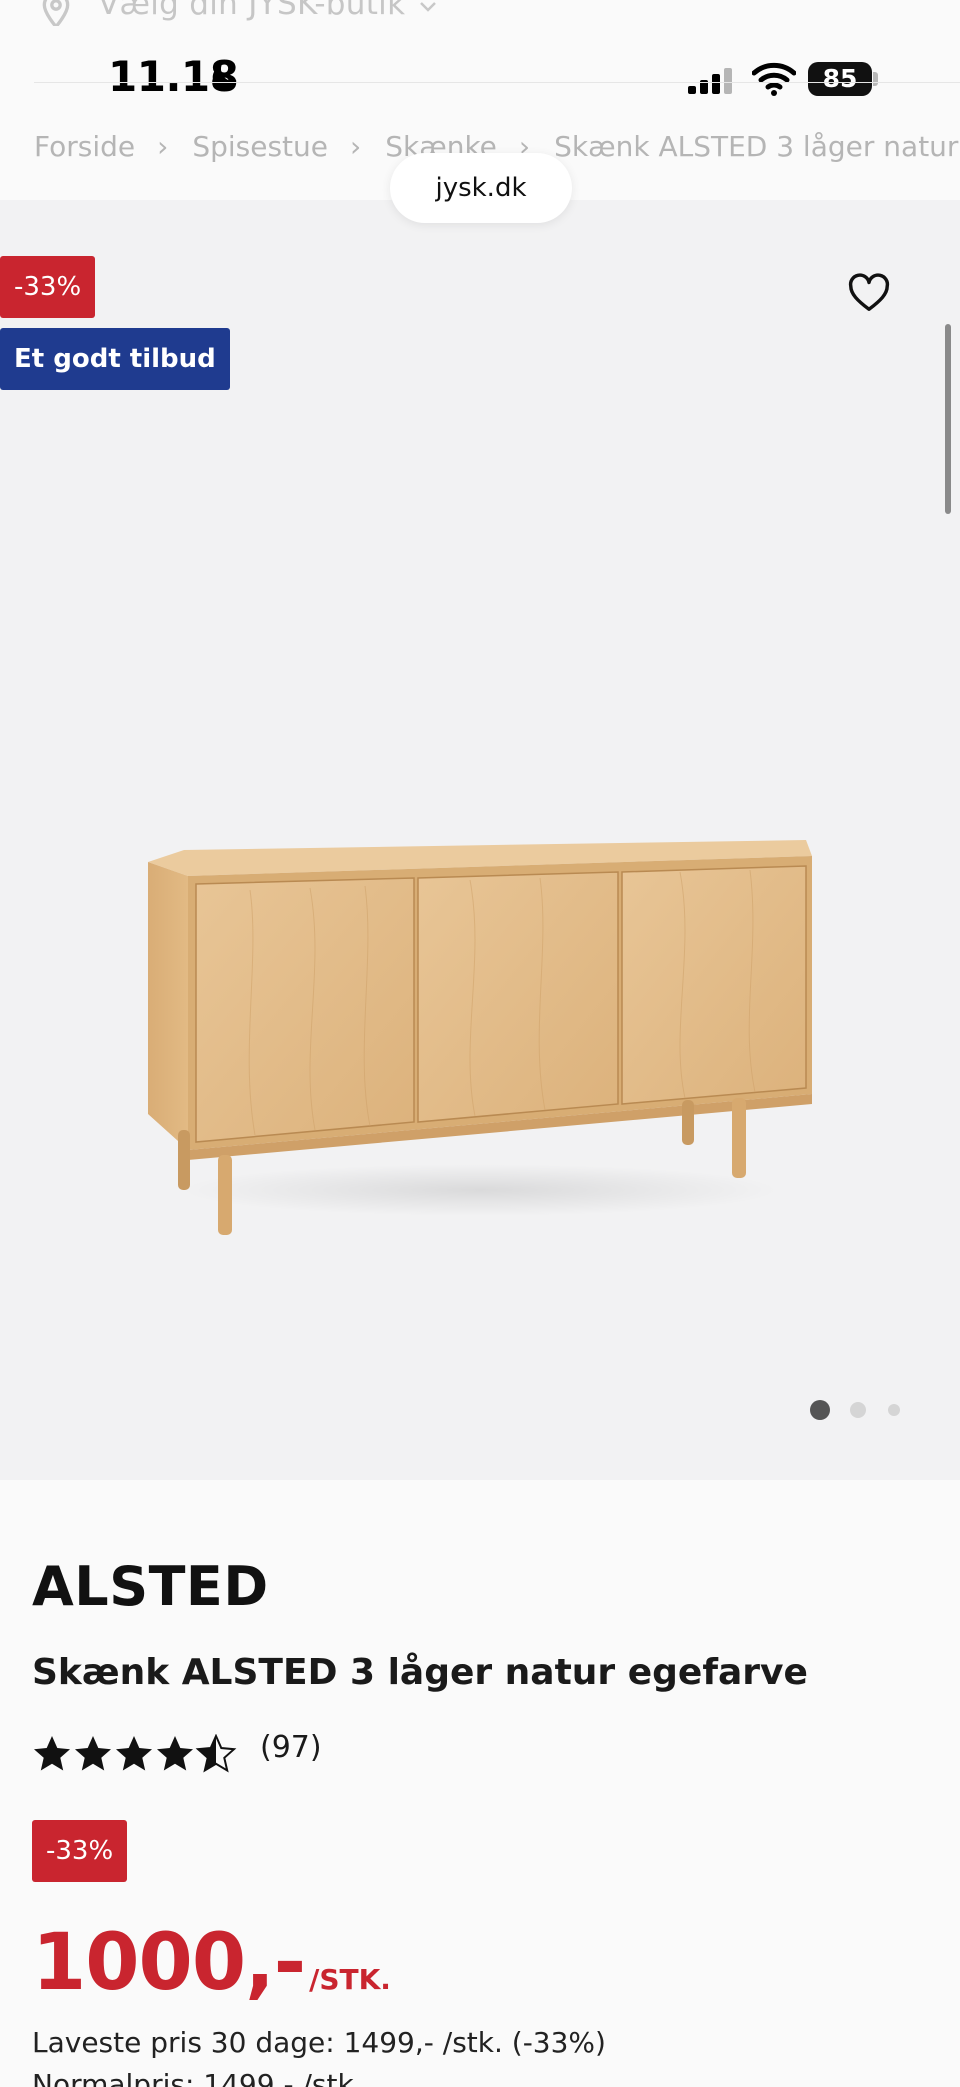  I want to click on store-selector: Vælg din JYSK-butik, so click(480, 13).